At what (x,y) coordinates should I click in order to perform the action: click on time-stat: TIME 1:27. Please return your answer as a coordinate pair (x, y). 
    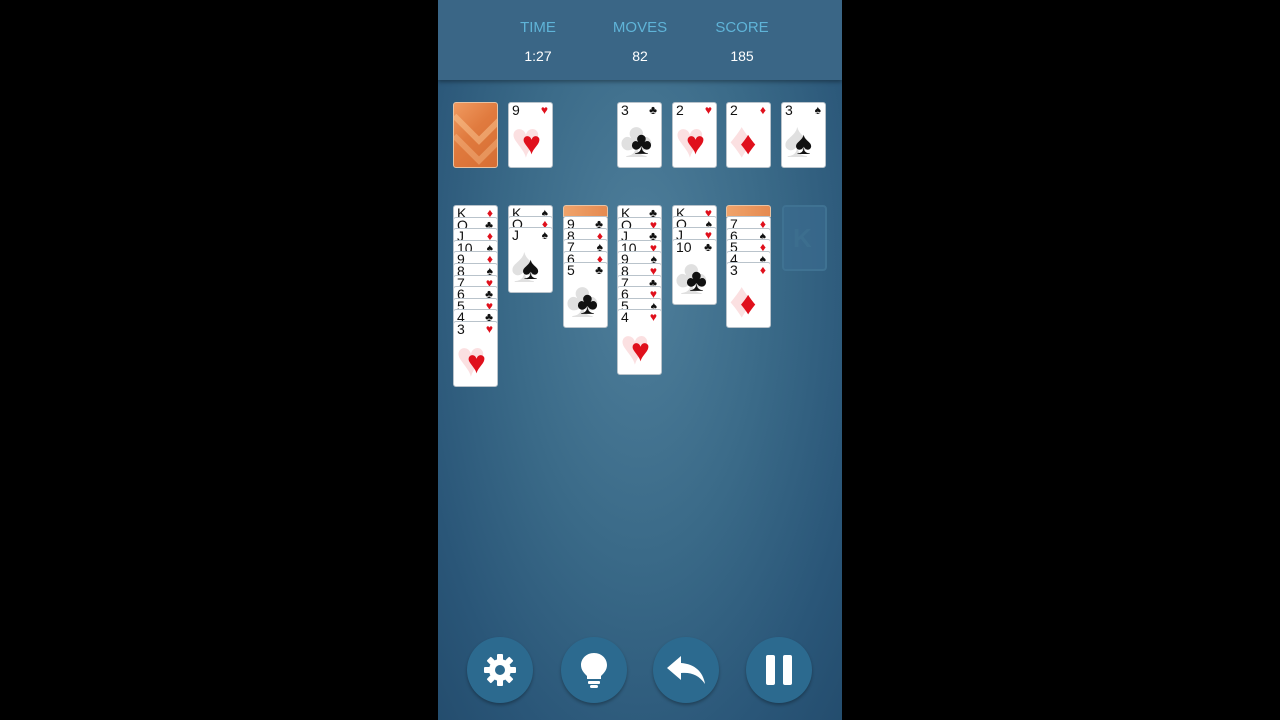
    Looking at the image, I should click on (538, 42).